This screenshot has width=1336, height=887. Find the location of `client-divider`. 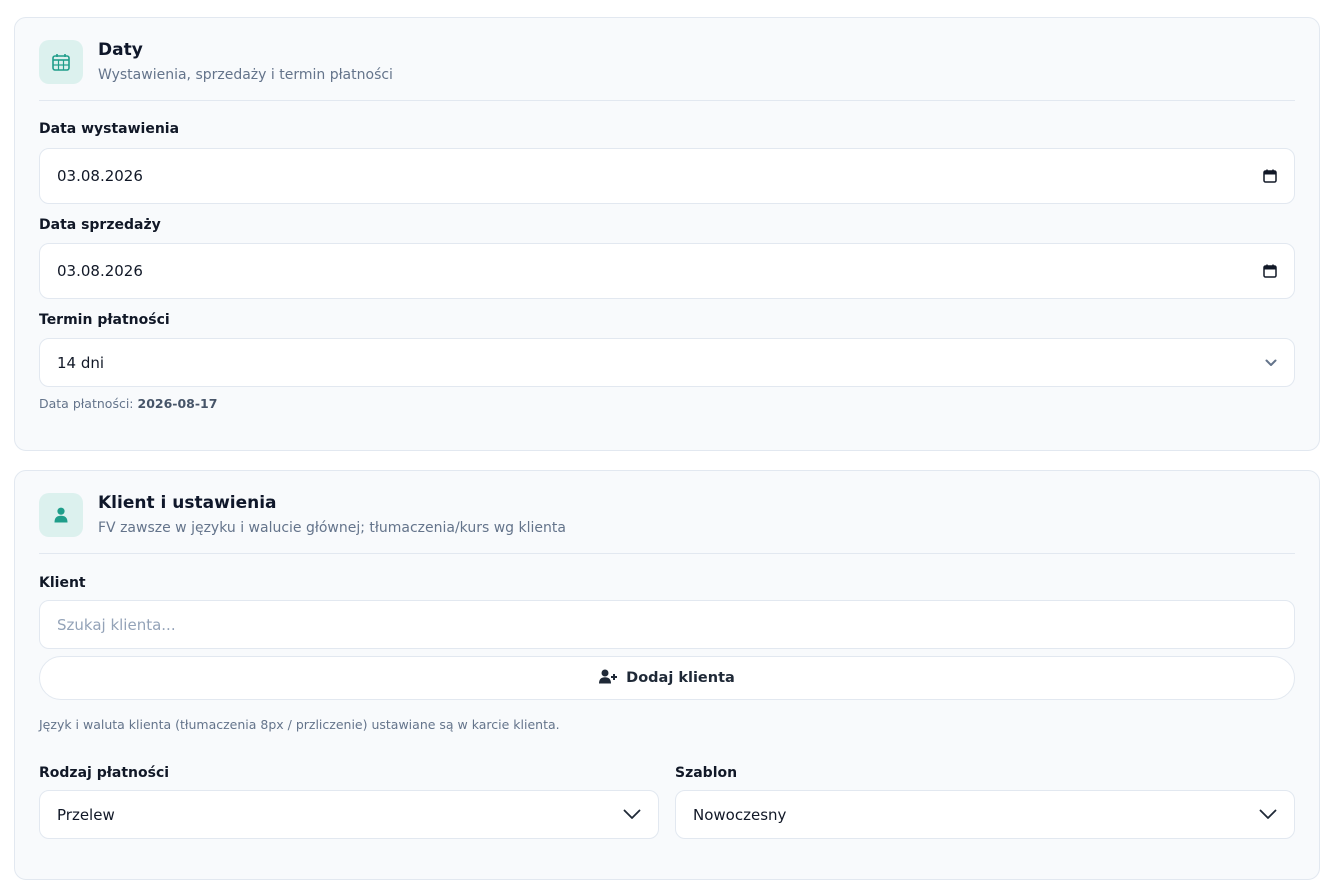

client-divider is located at coordinates (667, 553).